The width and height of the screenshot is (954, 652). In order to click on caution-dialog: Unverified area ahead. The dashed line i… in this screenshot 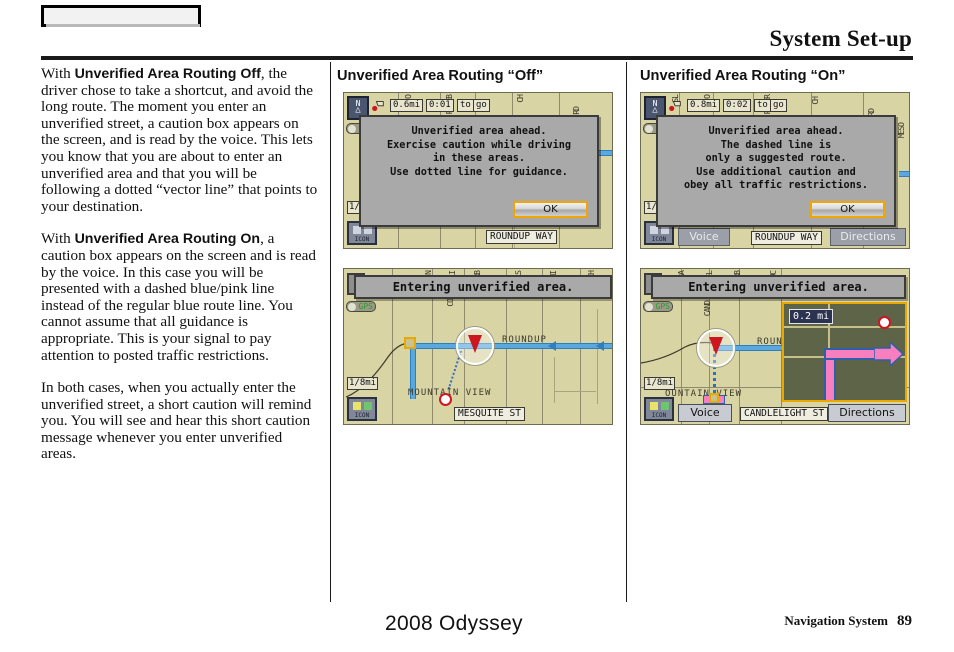, I will do `click(776, 171)`.